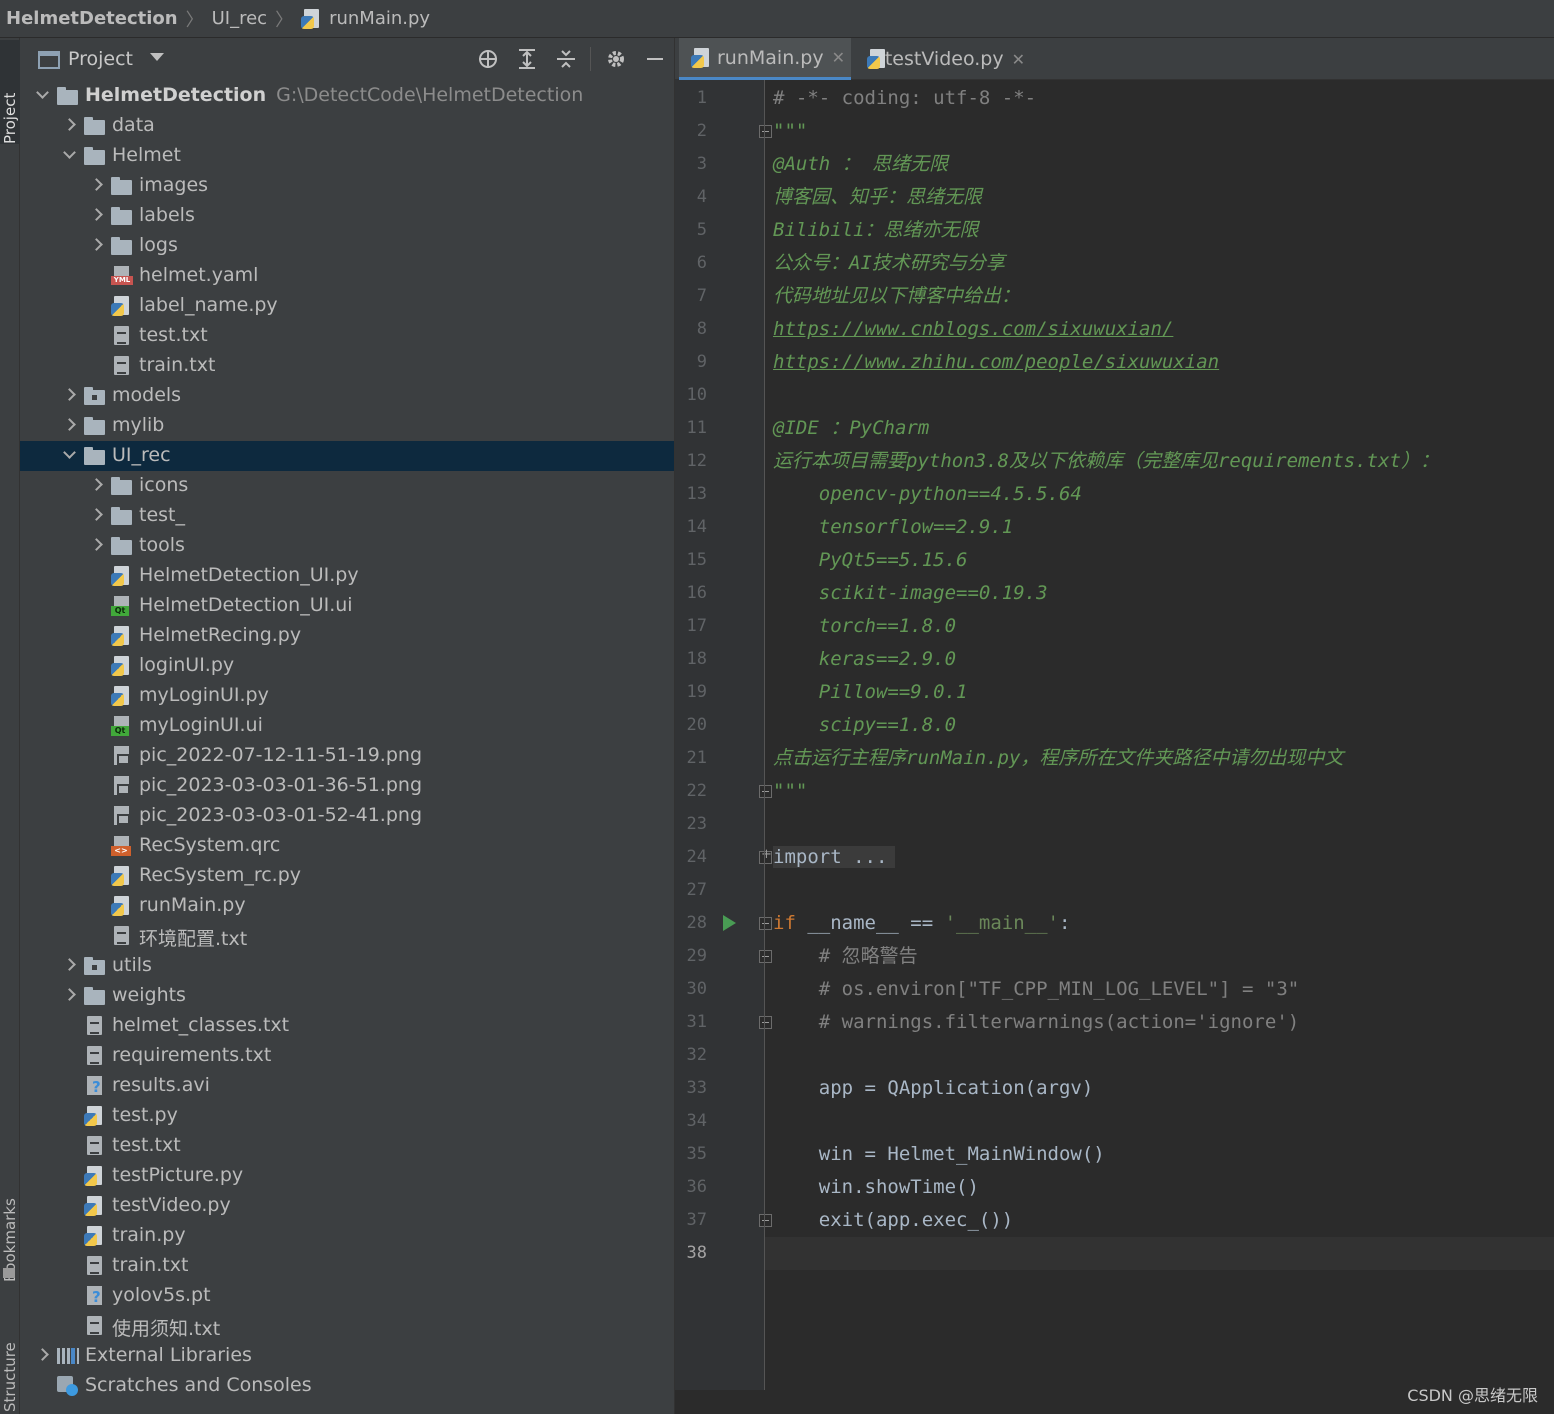 Image resolution: width=1554 pixels, height=1414 pixels. What do you see at coordinates (347, 876) in the screenshot?
I see `tree-item: RecSystem_rc.py` at bounding box center [347, 876].